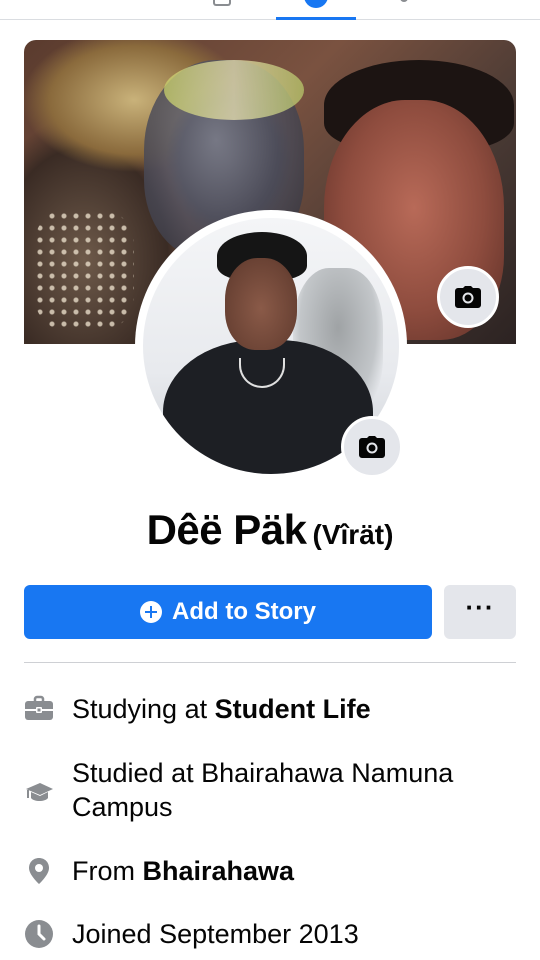 This screenshot has width=540, height=960. I want to click on detail-joined: Joined September 2013, so click(270, 934).